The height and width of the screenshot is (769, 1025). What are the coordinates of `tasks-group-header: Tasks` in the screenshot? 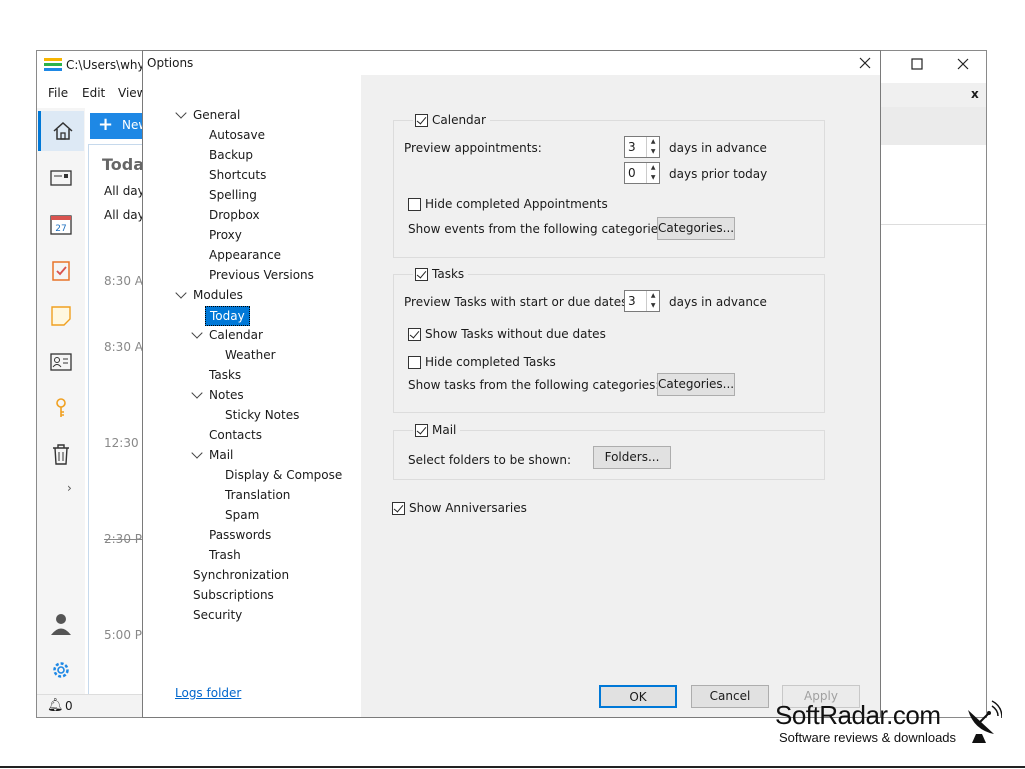 It's located at (441, 274).